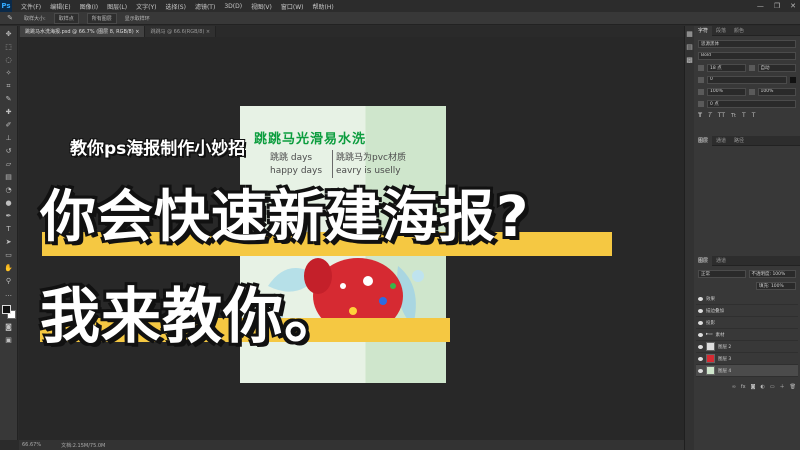  I want to click on opacity-field: 不透明度: 100%, so click(772, 273).